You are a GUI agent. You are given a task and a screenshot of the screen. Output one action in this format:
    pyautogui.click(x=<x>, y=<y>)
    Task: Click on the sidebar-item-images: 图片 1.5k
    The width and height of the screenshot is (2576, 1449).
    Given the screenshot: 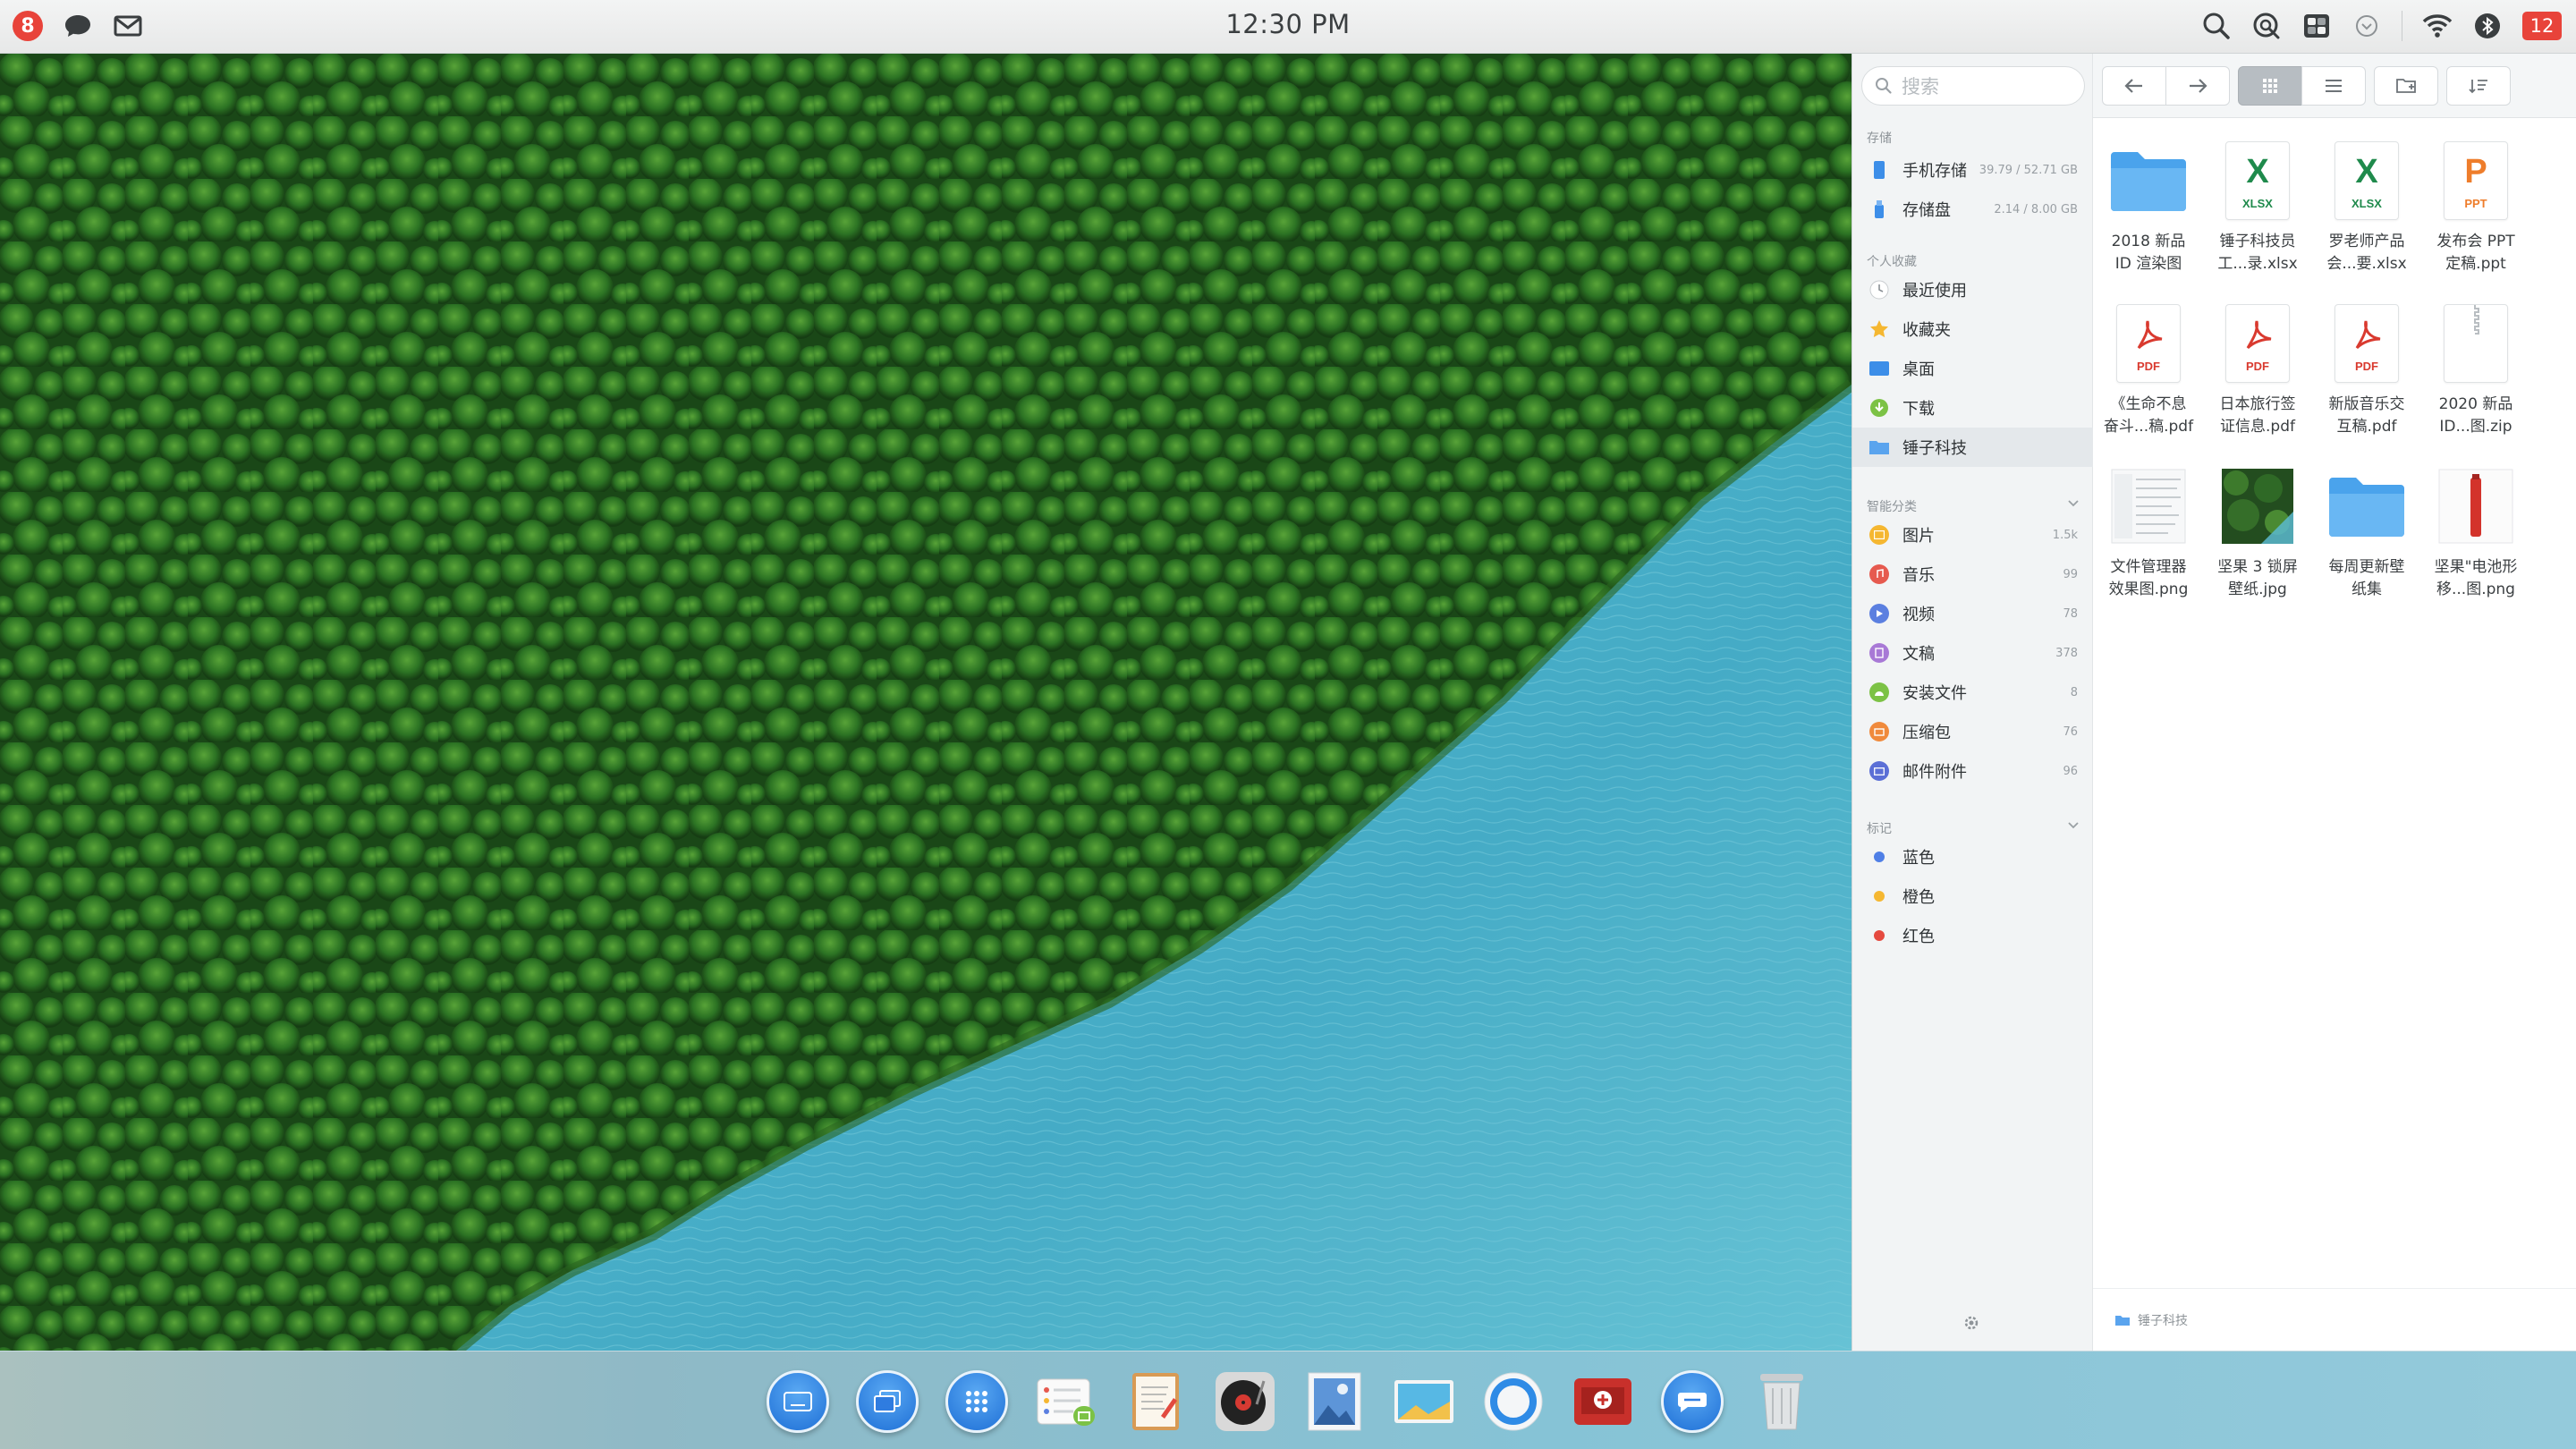 What is the action you would take?
    pyautogui.click(x=1973, y=535)
    